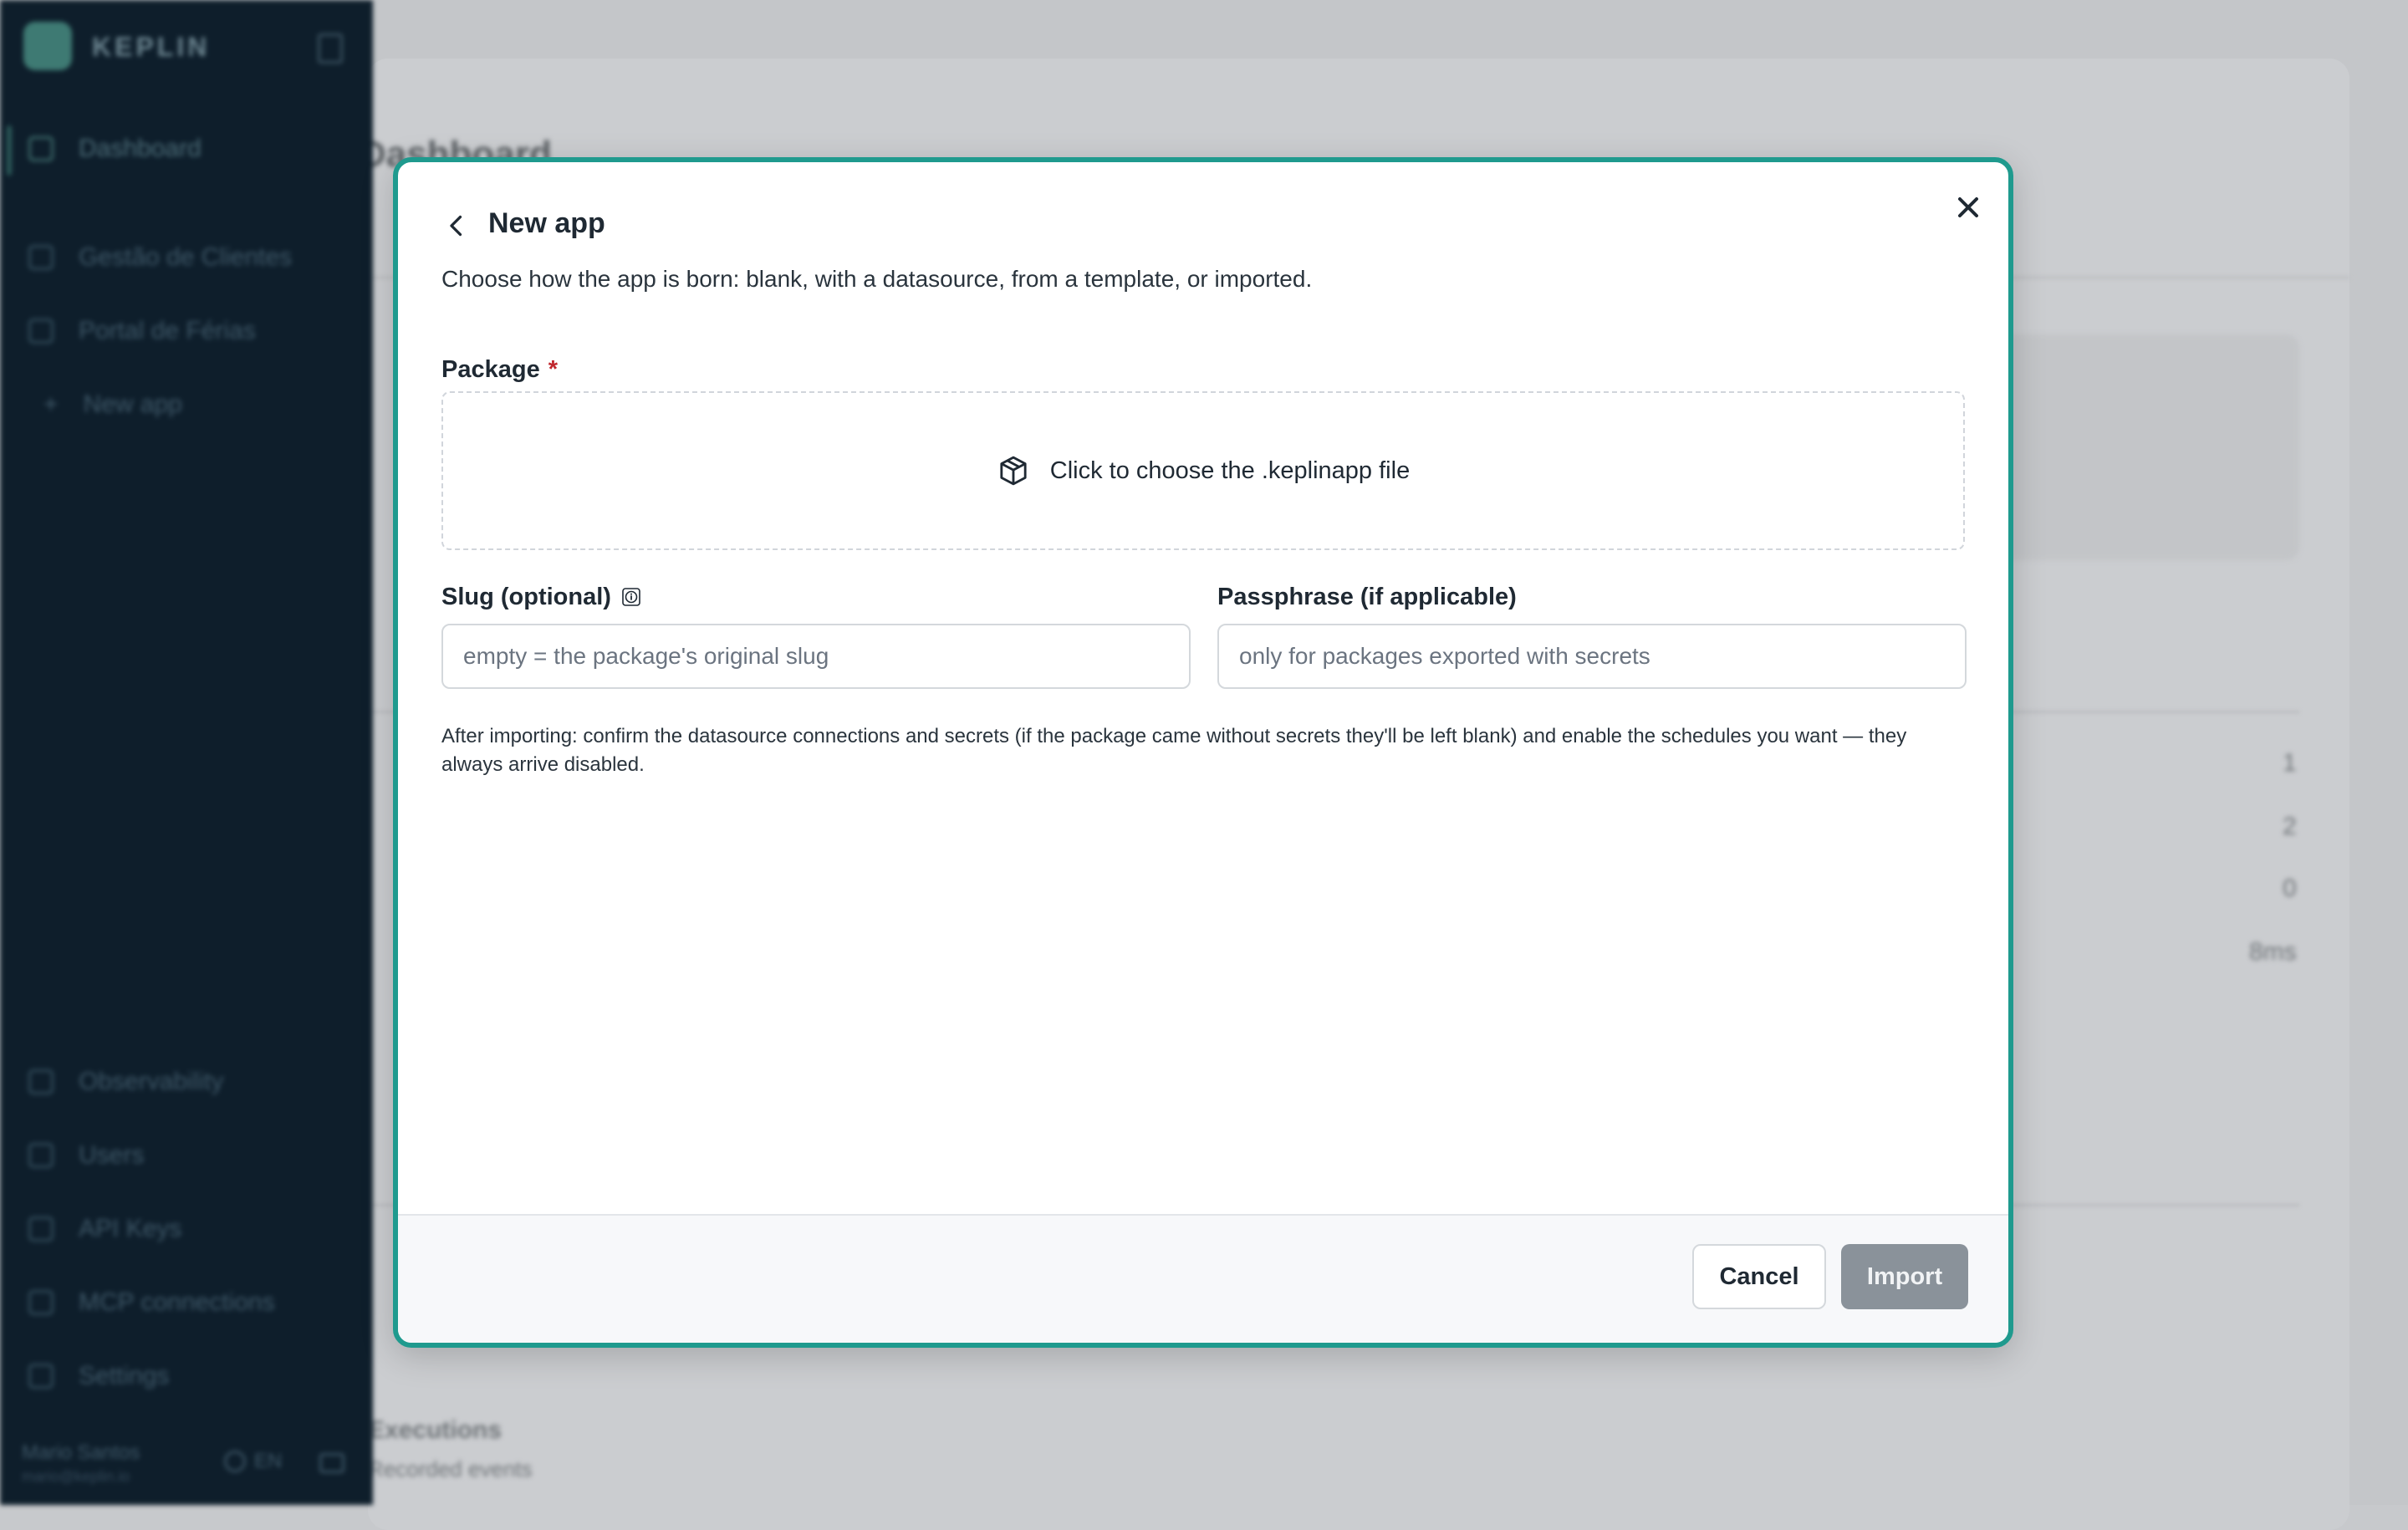  Describe the element at coordinates (141, 148) in the screenshot. I see `sidebar-item-label: Dashboard` at that location.